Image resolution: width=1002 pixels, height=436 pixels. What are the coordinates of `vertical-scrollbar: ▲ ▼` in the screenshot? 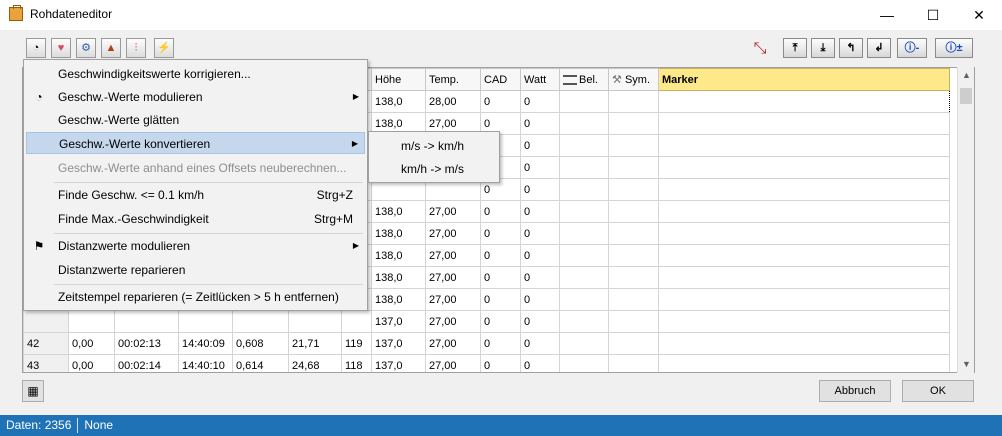 It's located at (965, 220).